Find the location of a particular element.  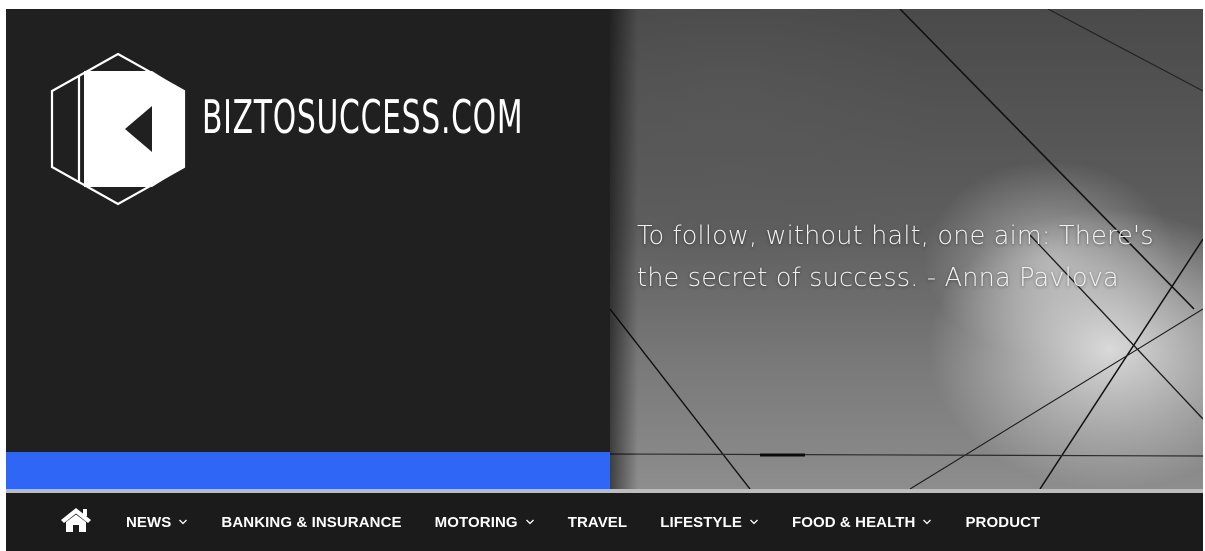

nav-item-motoring: MOTORING is located at coordinates (485, 522).